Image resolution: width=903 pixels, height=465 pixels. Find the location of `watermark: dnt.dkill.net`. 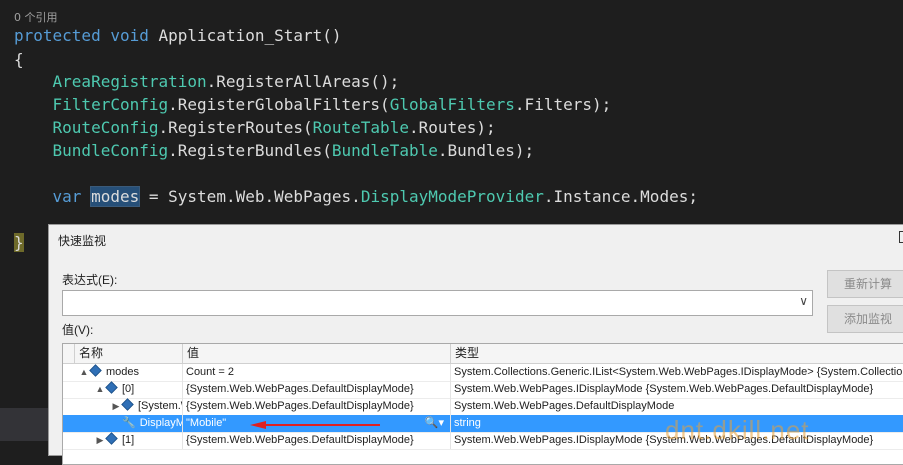

watermark: dnt.dkill.net is located at coordinates (737, 430).